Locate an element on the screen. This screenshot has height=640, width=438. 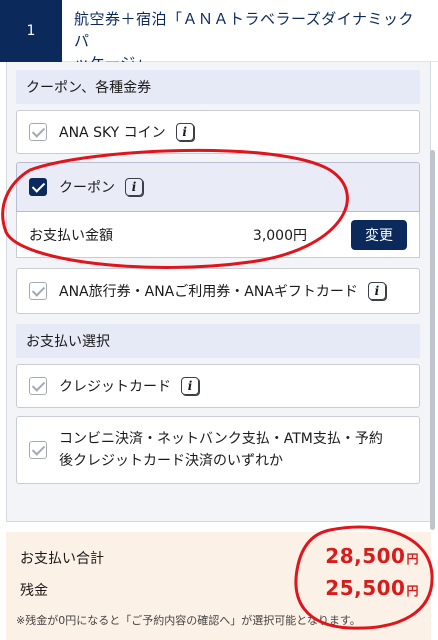
option-label: クレジットカード is located at coordinates (115, 387).